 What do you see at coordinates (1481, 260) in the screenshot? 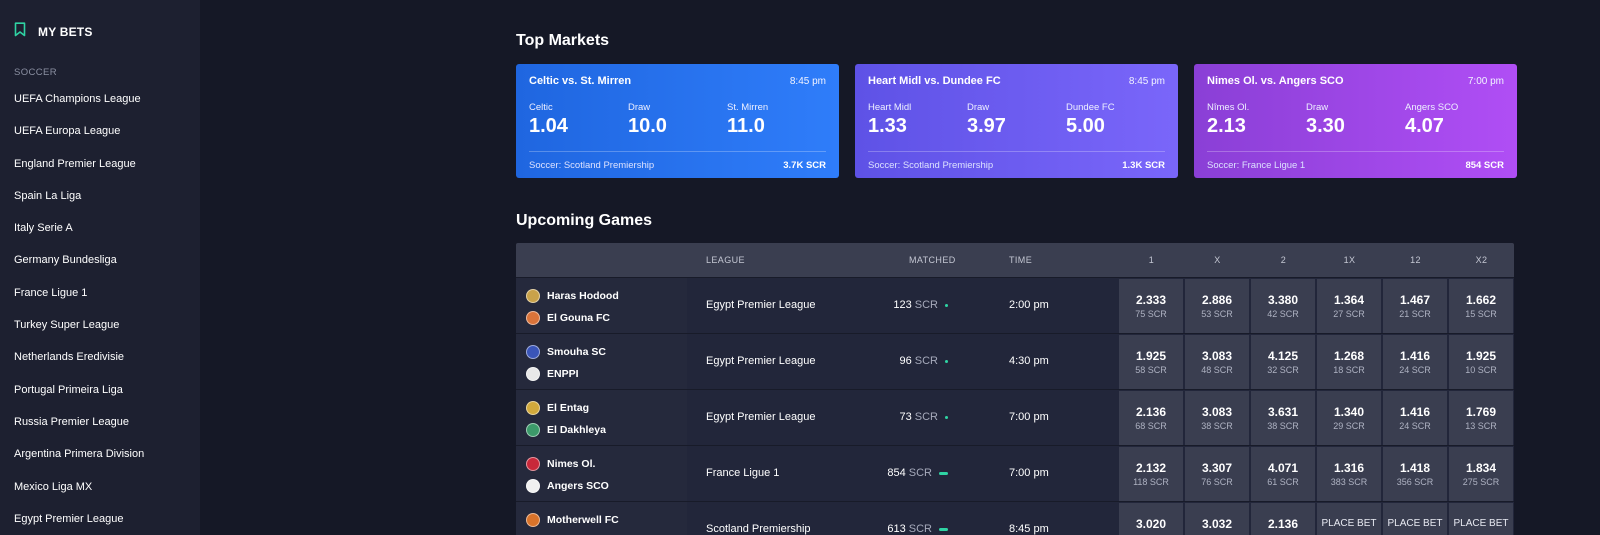
I see `column-x2: X2` at bounding box center [1481, 260].